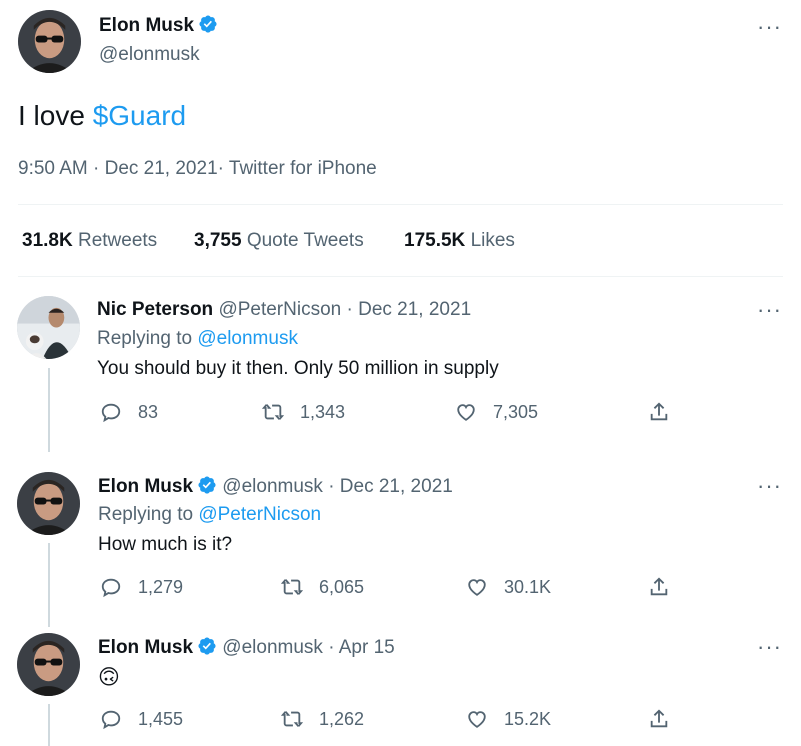 The height and width of the screenshot is (746, 801). What do you see at coordinates (259, 514) in the screenshot?
I see `mention-link: @PeterNicson` at bounding box center [259, 514].